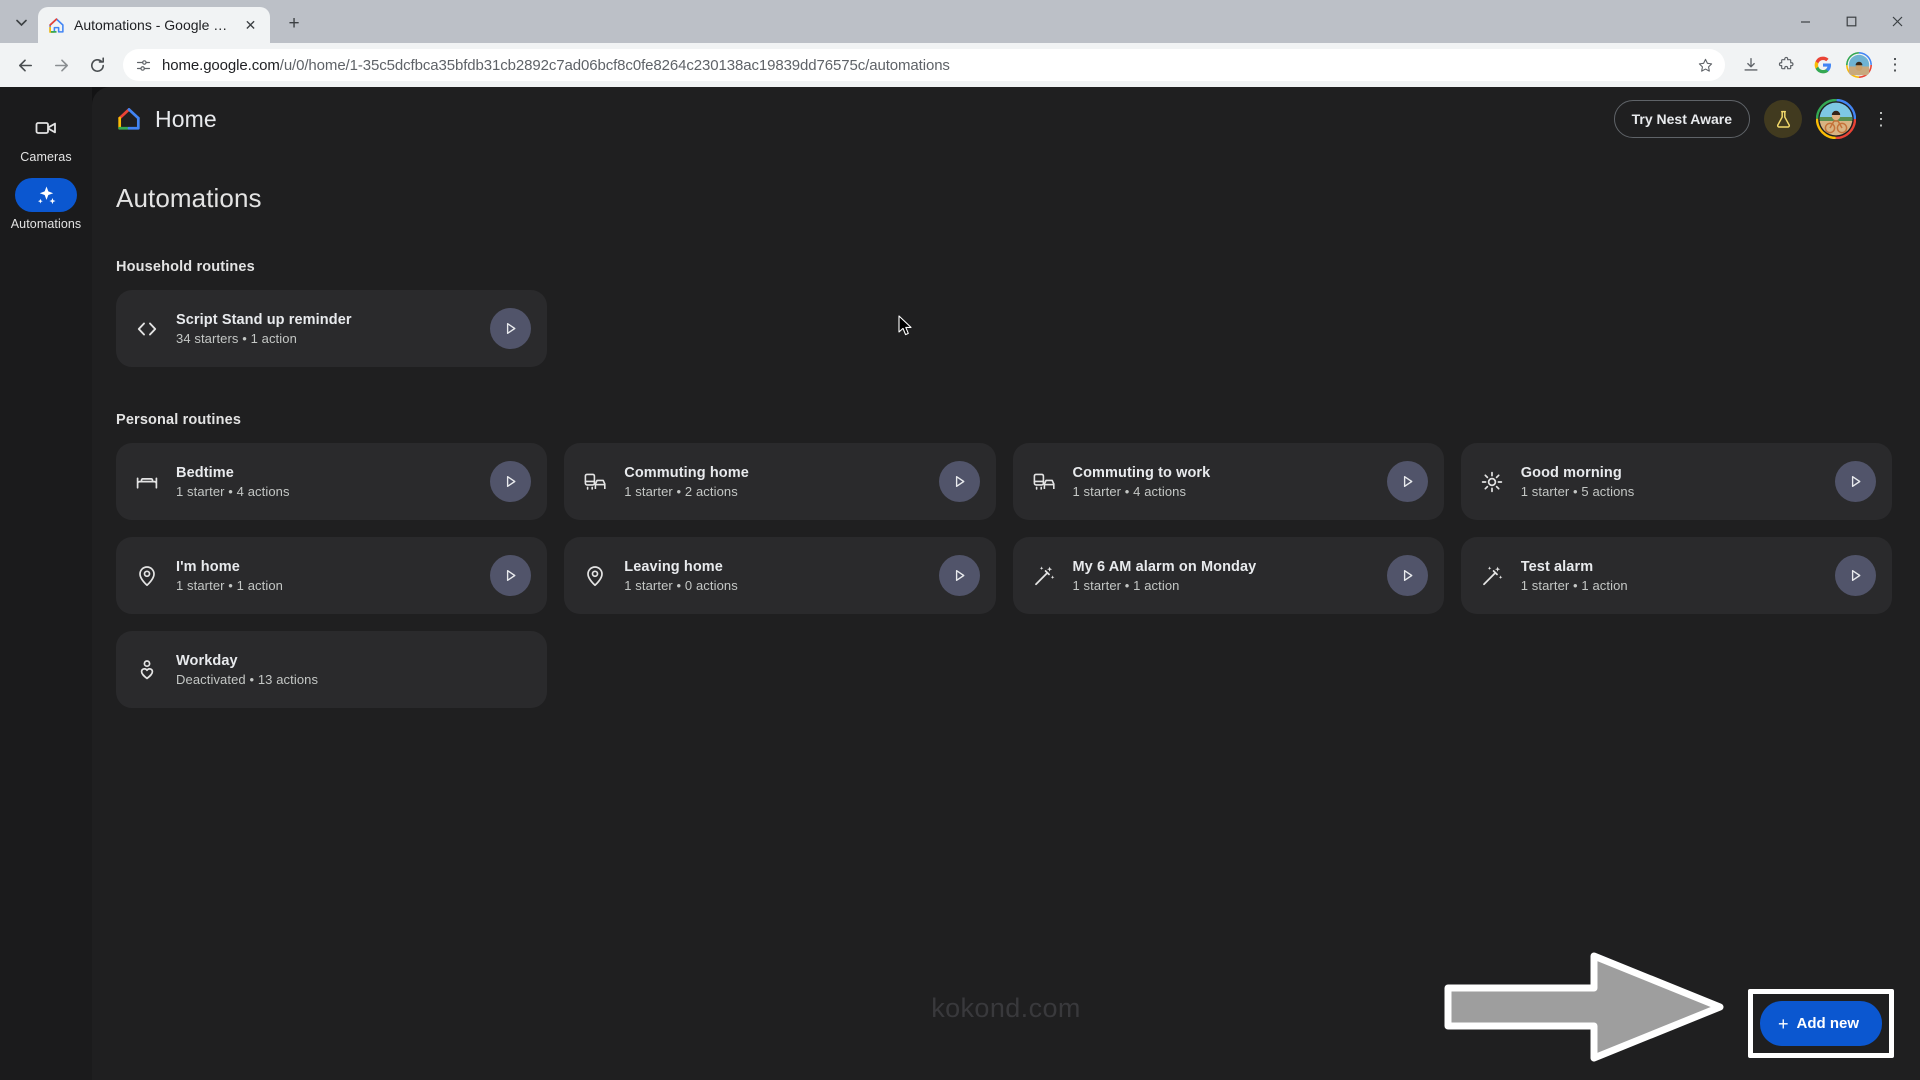 The image size is (1920, 1080). Describe the element at coordinates (147, 670) in the screenshot. I see `person-heart-icon` at that location.